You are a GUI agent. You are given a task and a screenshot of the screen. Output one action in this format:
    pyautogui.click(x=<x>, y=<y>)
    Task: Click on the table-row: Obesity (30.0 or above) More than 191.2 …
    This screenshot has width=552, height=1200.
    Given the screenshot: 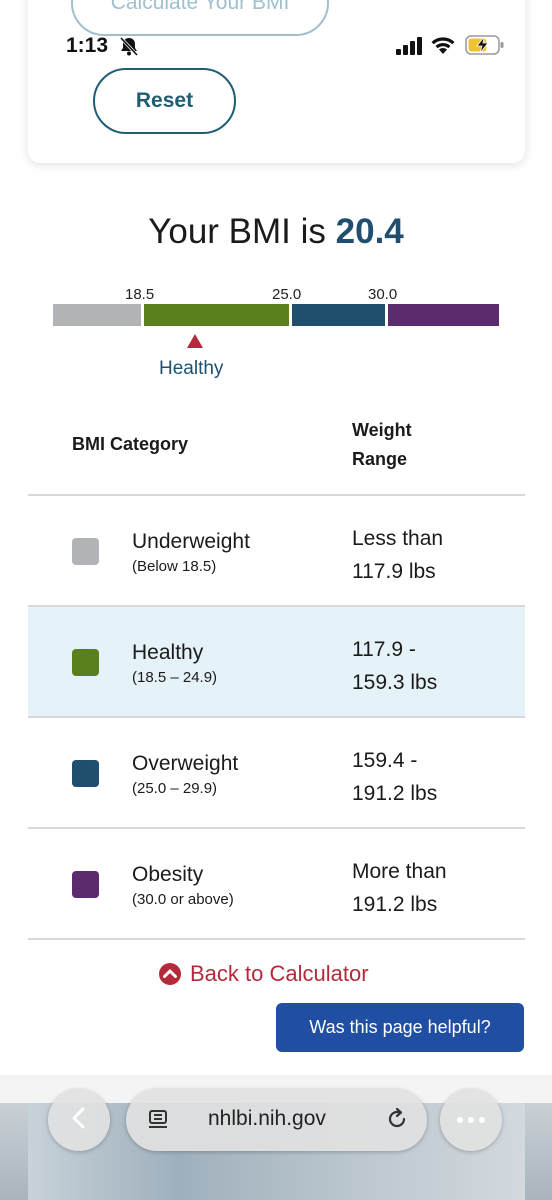 What is the action you would take?
    pyautogui.click(x=276, y=884)
    